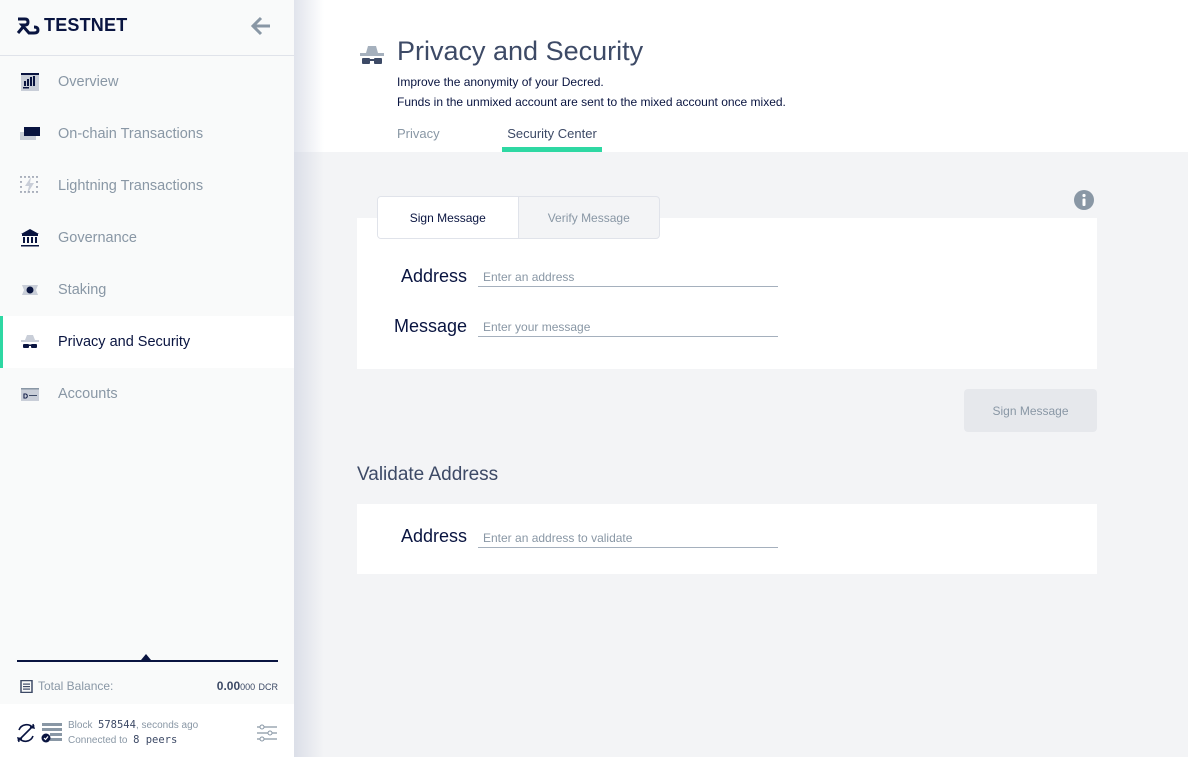 Image resolution: width=1188 pixels, height=757 pixels. I want to click on sidebar-item-privacy-and-security: Privacy and Security, so click(147, 342).